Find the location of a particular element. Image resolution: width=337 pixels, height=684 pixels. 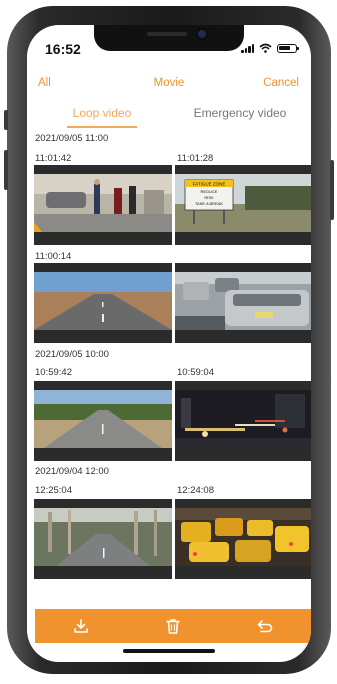

notch is located at coordinates (169, 38).